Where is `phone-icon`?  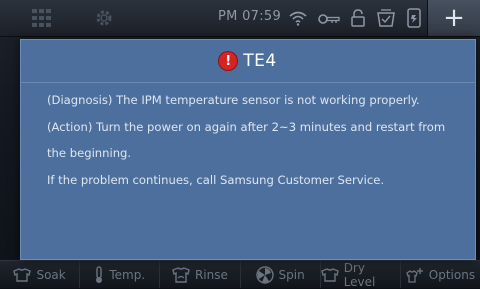
phone-icon is located at coordinates (414, 20).